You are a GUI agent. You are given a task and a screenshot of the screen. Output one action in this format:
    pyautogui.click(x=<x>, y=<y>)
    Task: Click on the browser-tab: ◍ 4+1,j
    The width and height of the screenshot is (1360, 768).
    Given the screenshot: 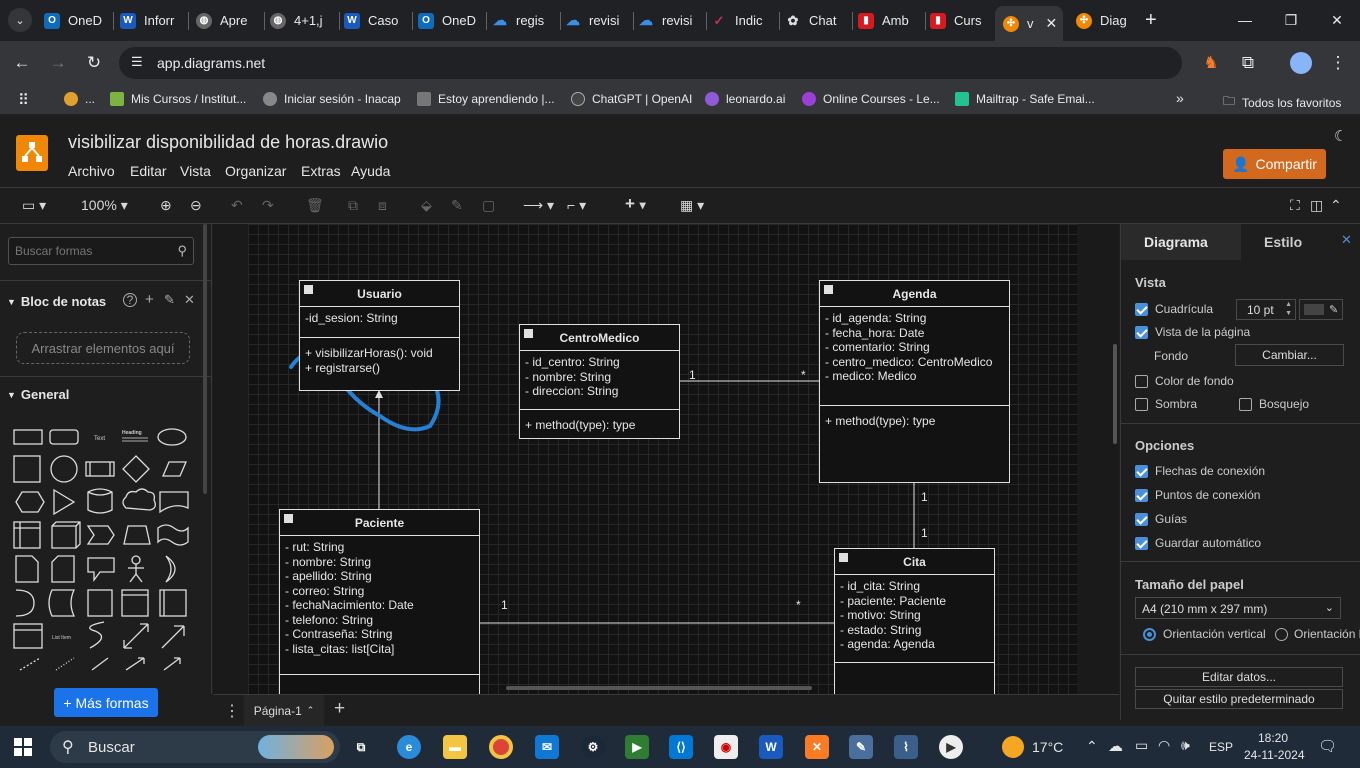 What is the action you would take?
    pyautogui.click(x=302, y=20)
    